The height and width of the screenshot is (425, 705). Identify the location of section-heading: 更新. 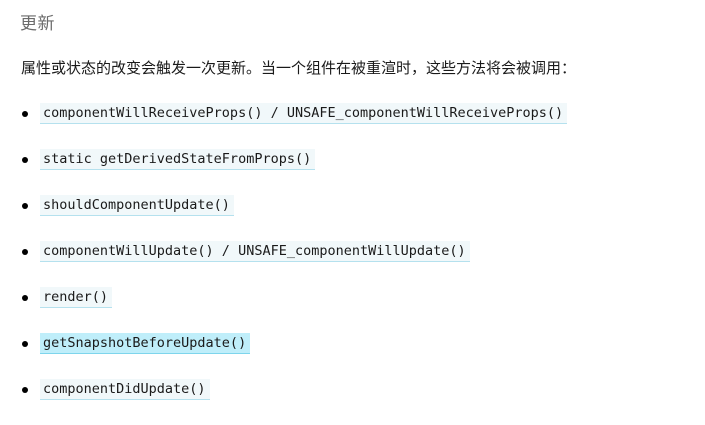
(37, 24).